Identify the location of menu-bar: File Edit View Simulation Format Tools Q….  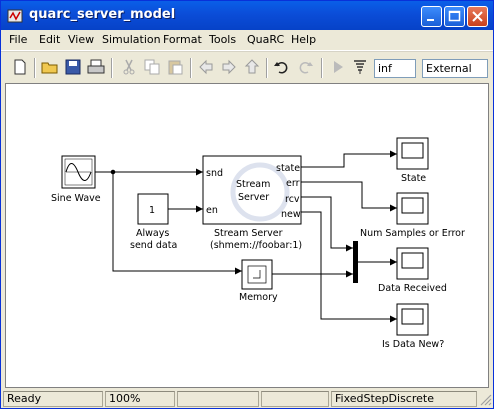
(247, 40).